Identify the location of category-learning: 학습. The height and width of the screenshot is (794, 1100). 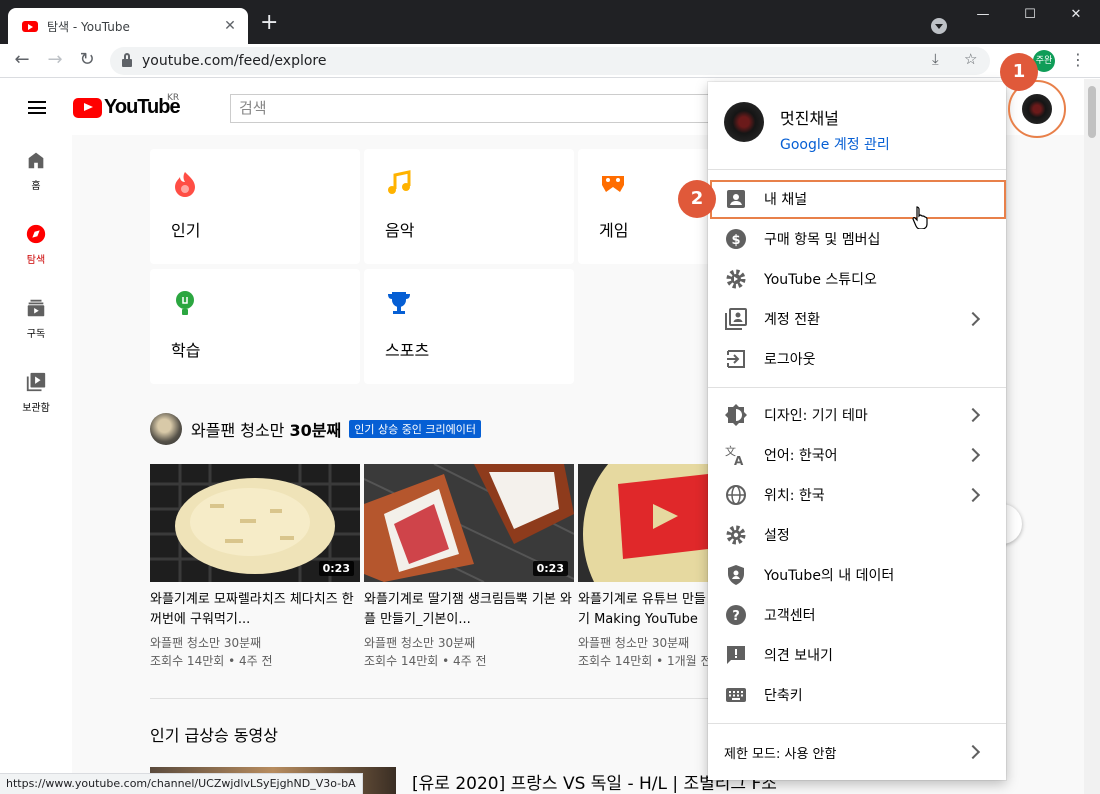
(255, 326).